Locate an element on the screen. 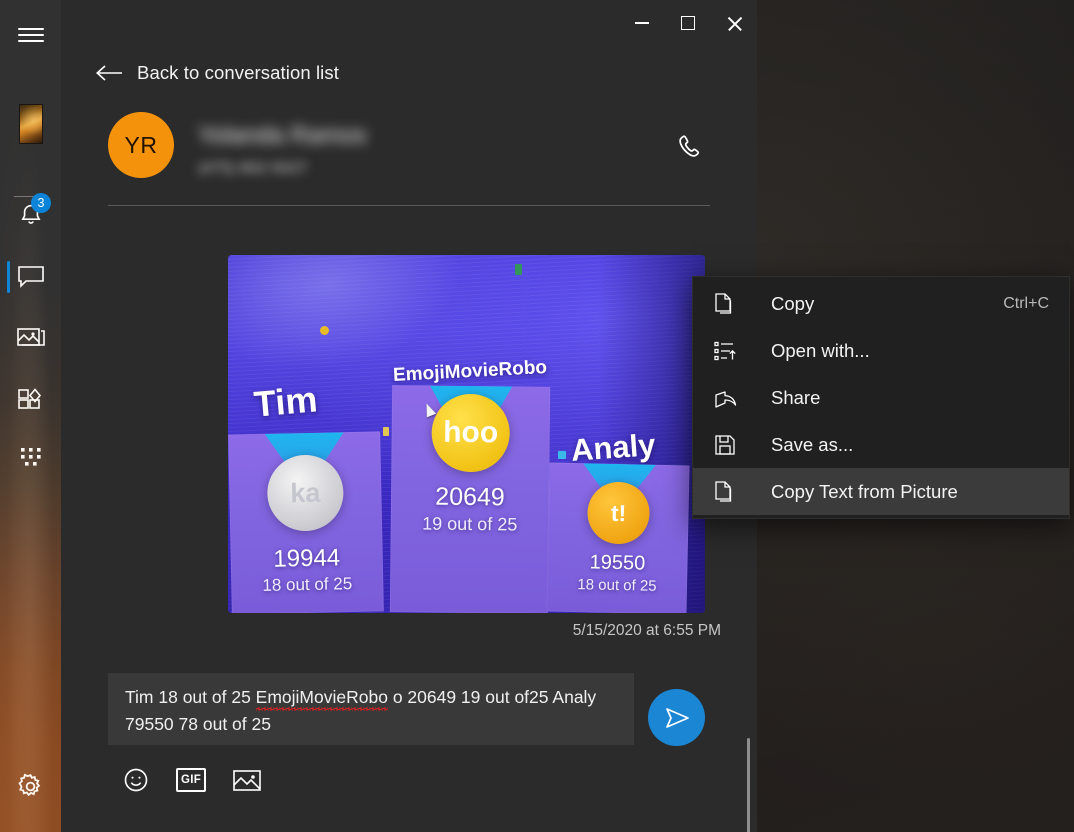 Image resolution: width=1074 pixels, height=832 pixels. podium-score-1: 19944 is located at coordinates (307, 558).